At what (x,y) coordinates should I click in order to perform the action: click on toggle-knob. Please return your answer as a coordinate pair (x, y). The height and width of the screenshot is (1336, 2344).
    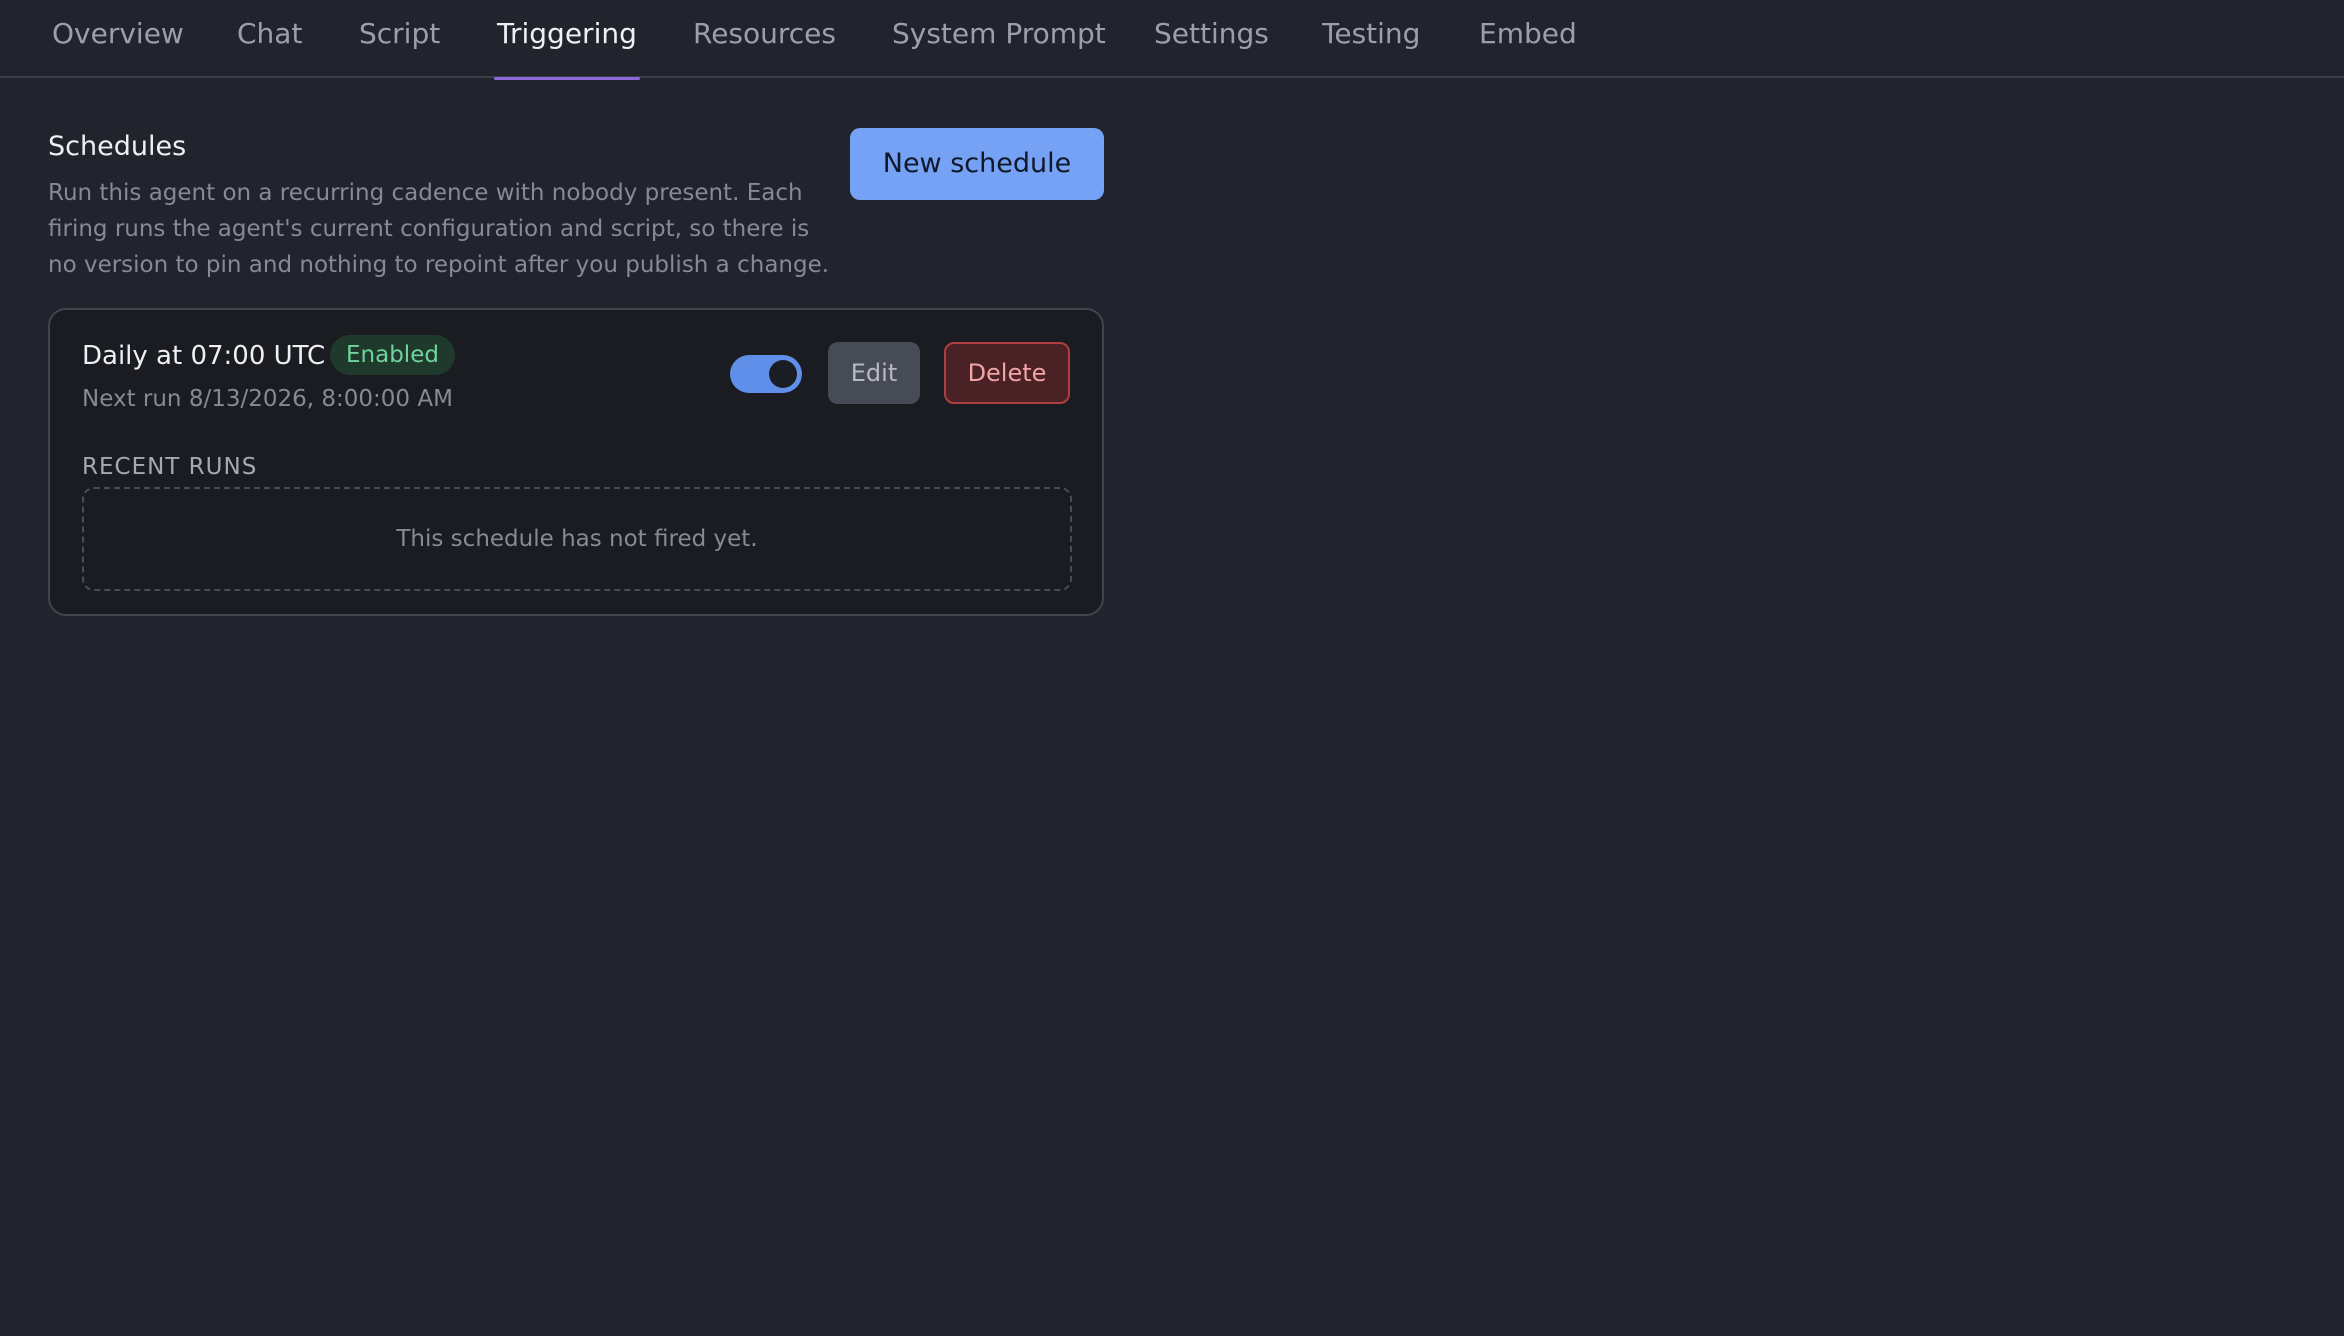
    Looking at the image, I should click on (783, 374).